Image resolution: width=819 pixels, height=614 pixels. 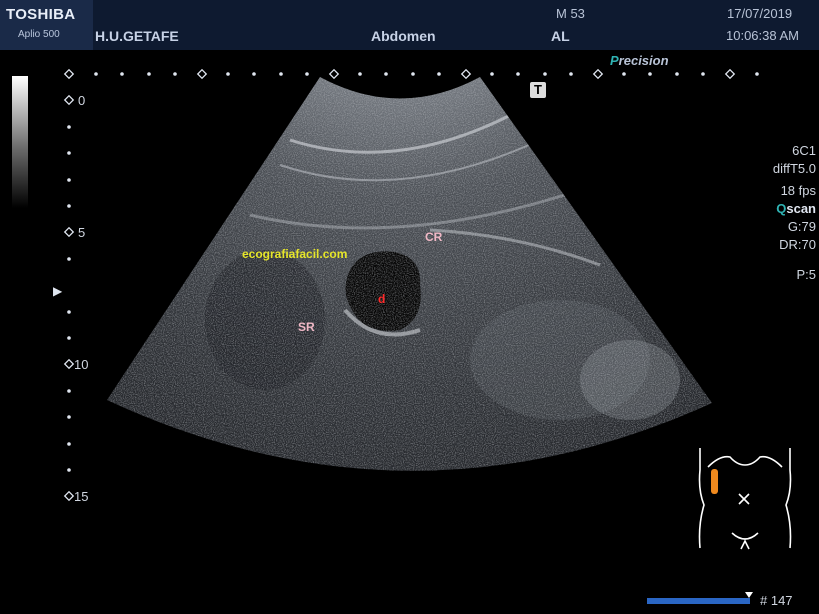 I want to click on depth-label-0: 0, so click(x=82, y=100).